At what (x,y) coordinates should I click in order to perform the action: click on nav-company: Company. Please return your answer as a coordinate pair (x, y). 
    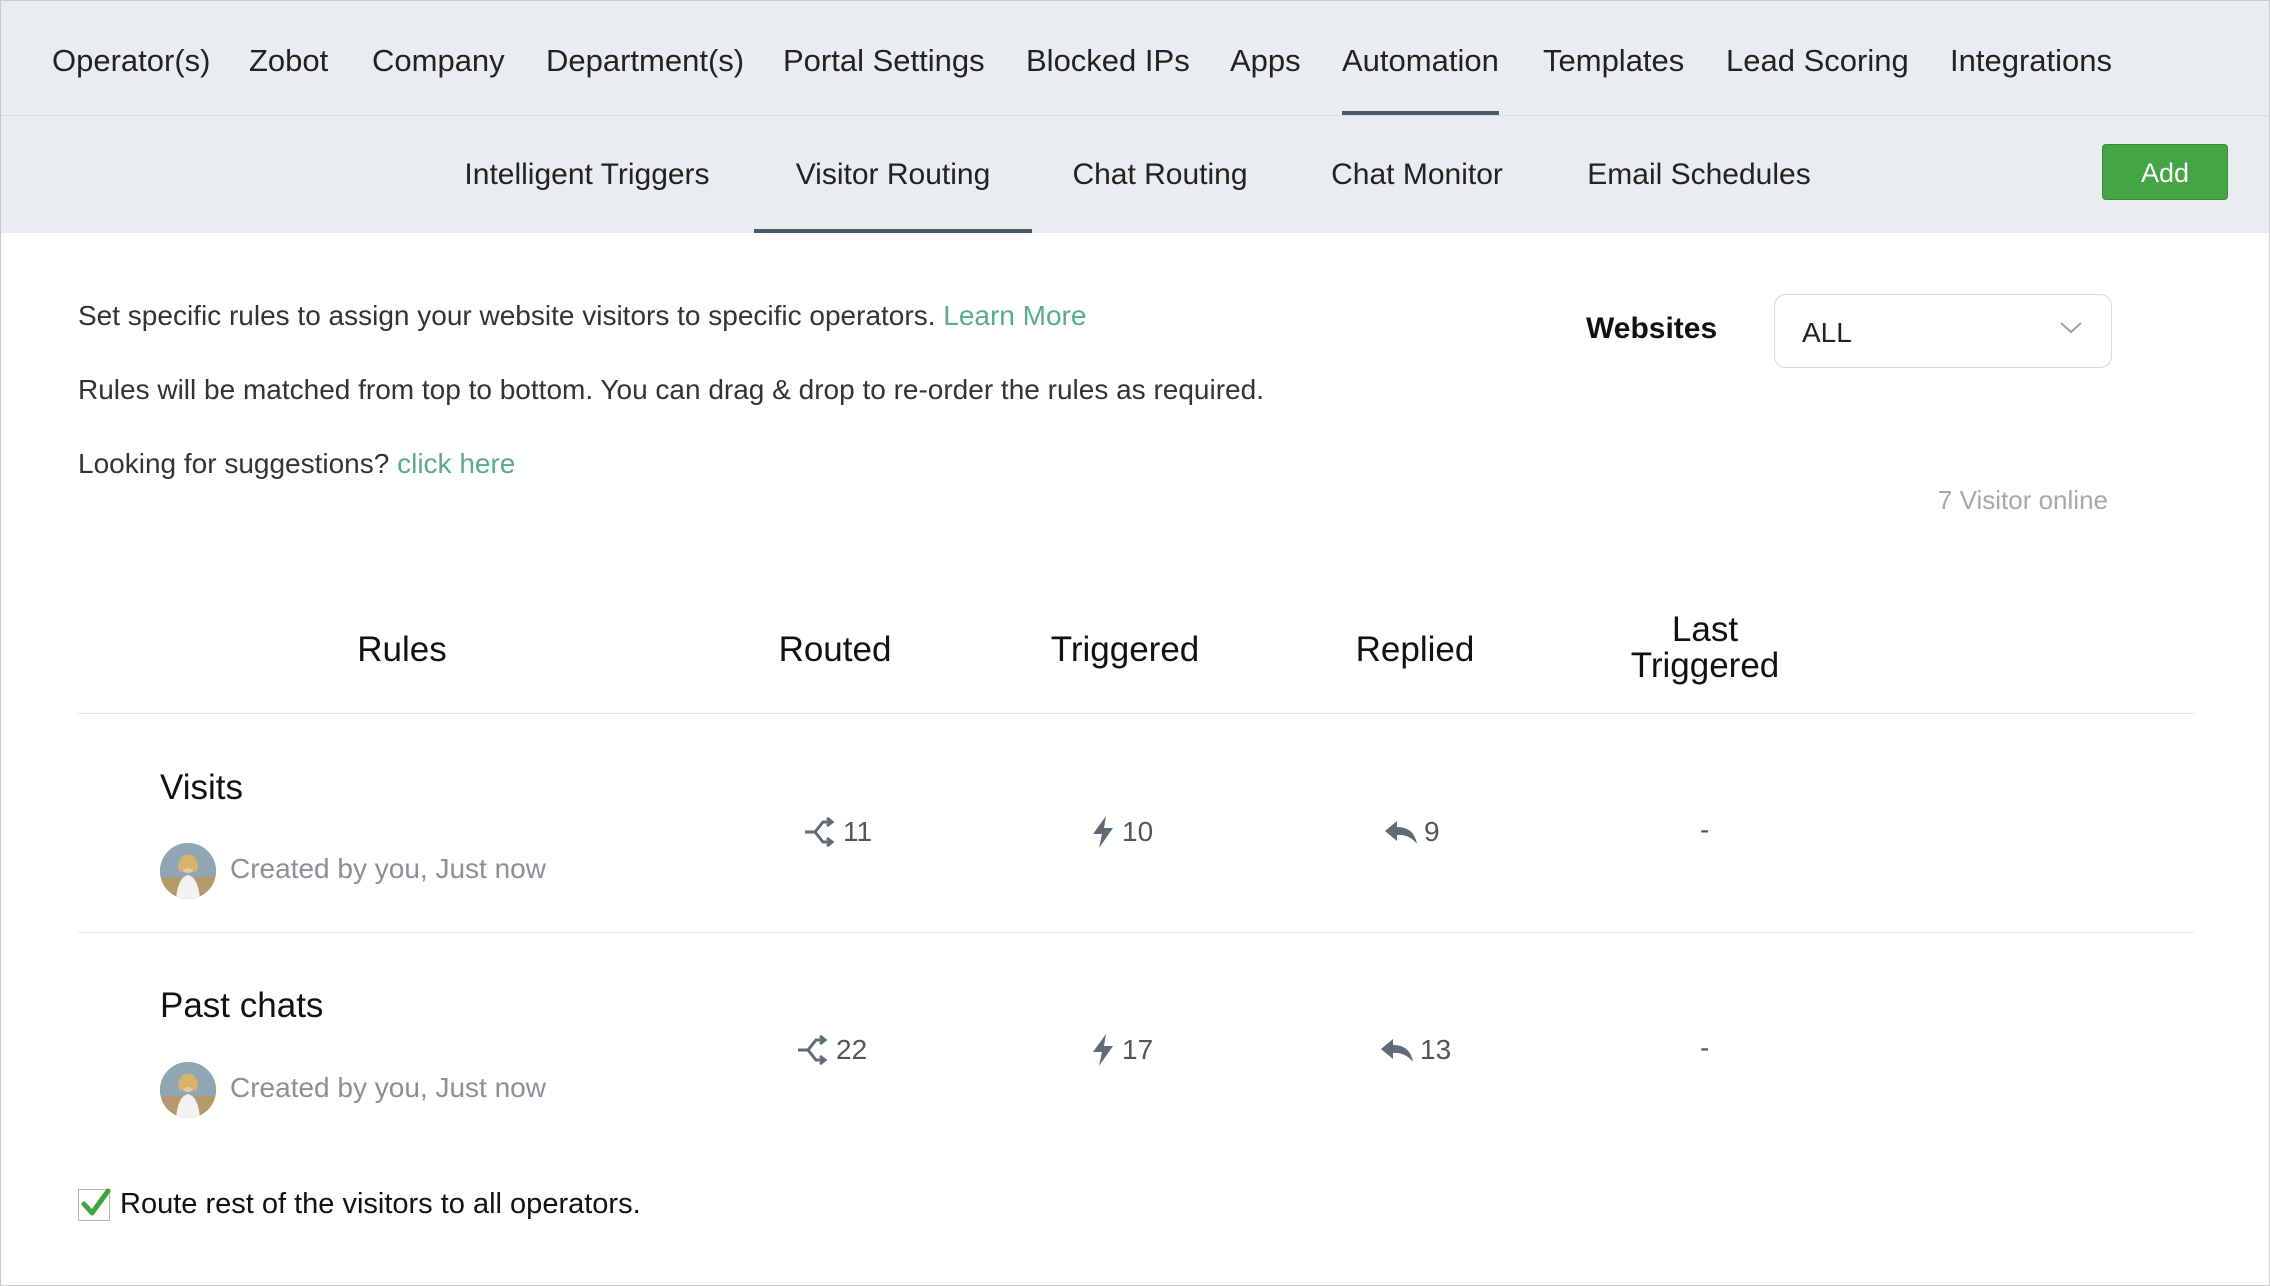
    Looking at the image, I should click on (438, 57).